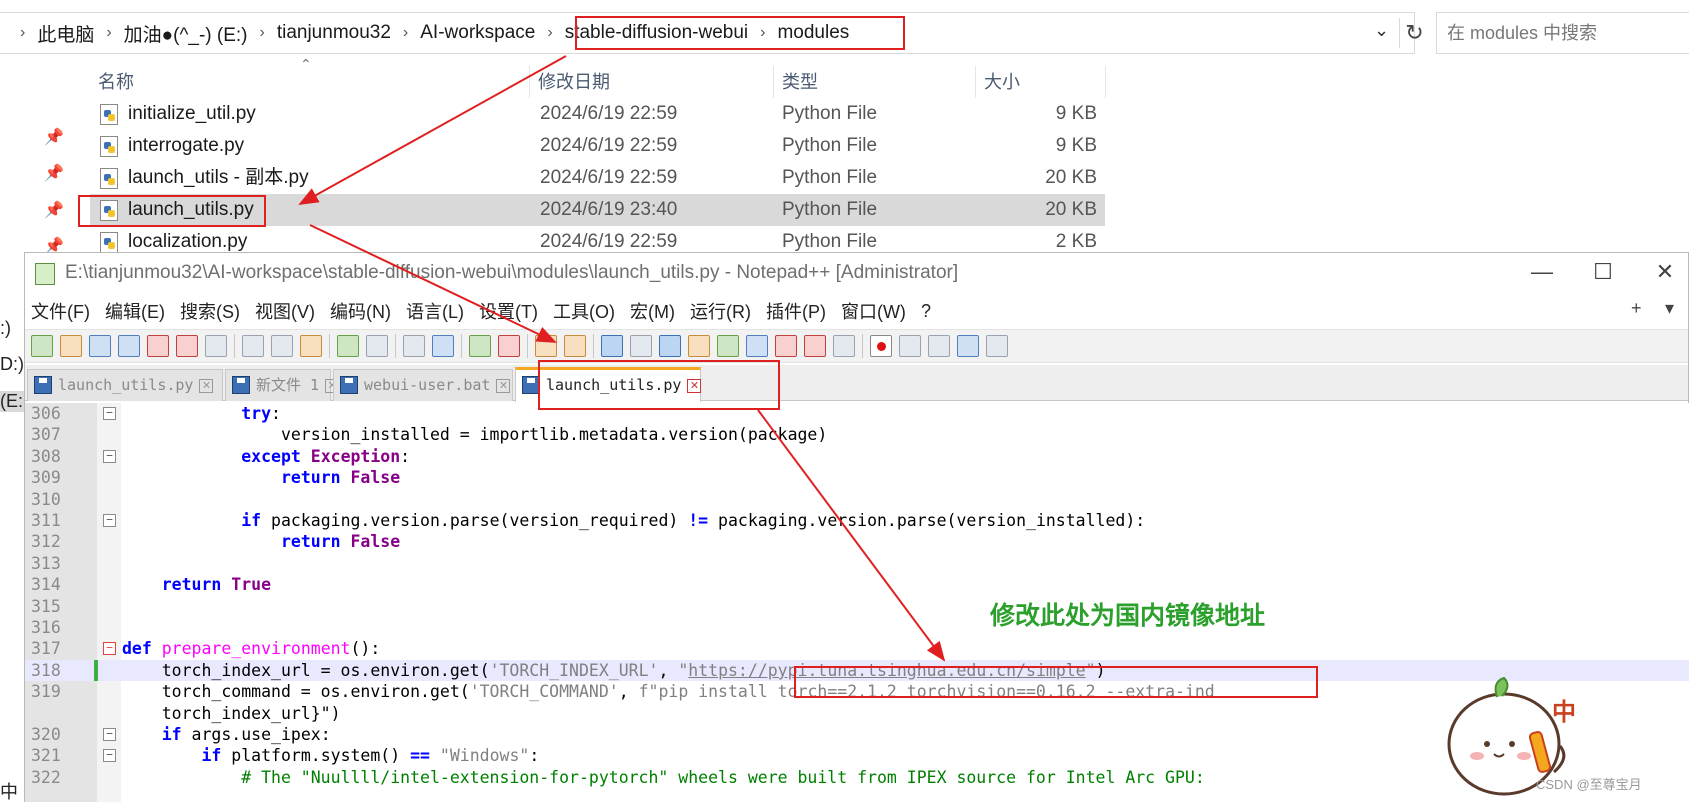  What do you see at coordinates (433, 283) in the screenshot?
I see `arrow-file-to-tab` at bounding box center [433, 283].